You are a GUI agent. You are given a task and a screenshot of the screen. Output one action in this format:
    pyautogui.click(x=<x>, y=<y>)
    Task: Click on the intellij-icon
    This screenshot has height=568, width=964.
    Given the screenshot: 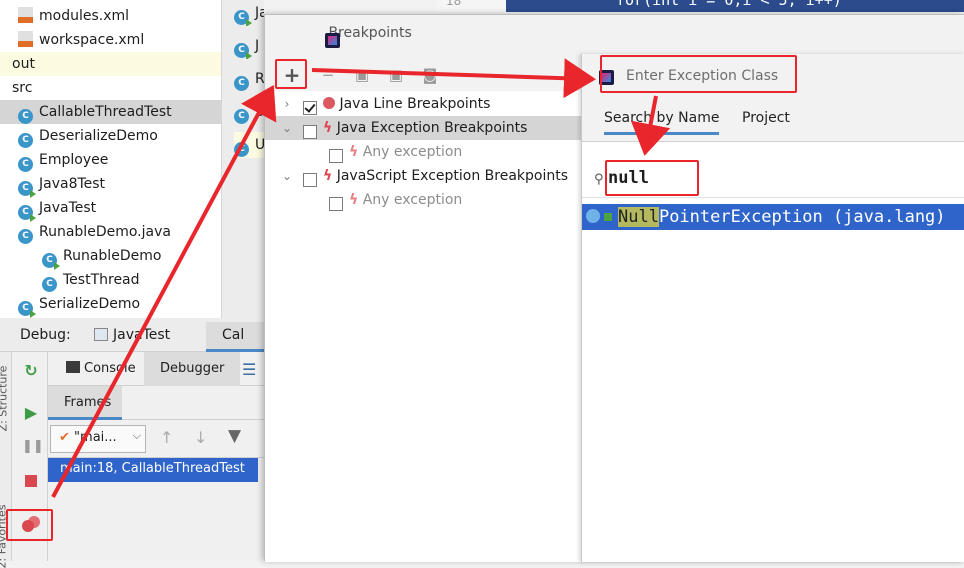 What is the action you would take?
    pyautogui.click(x=332, y=40)
    